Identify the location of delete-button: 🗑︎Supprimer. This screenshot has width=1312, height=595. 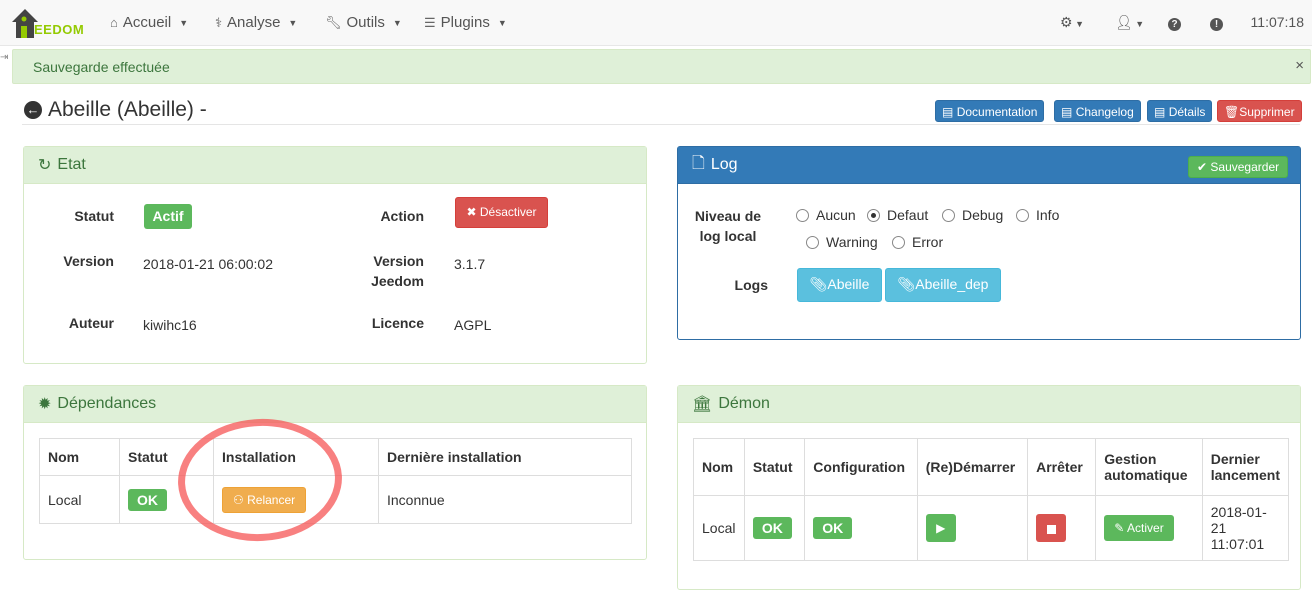
(1259, 111).